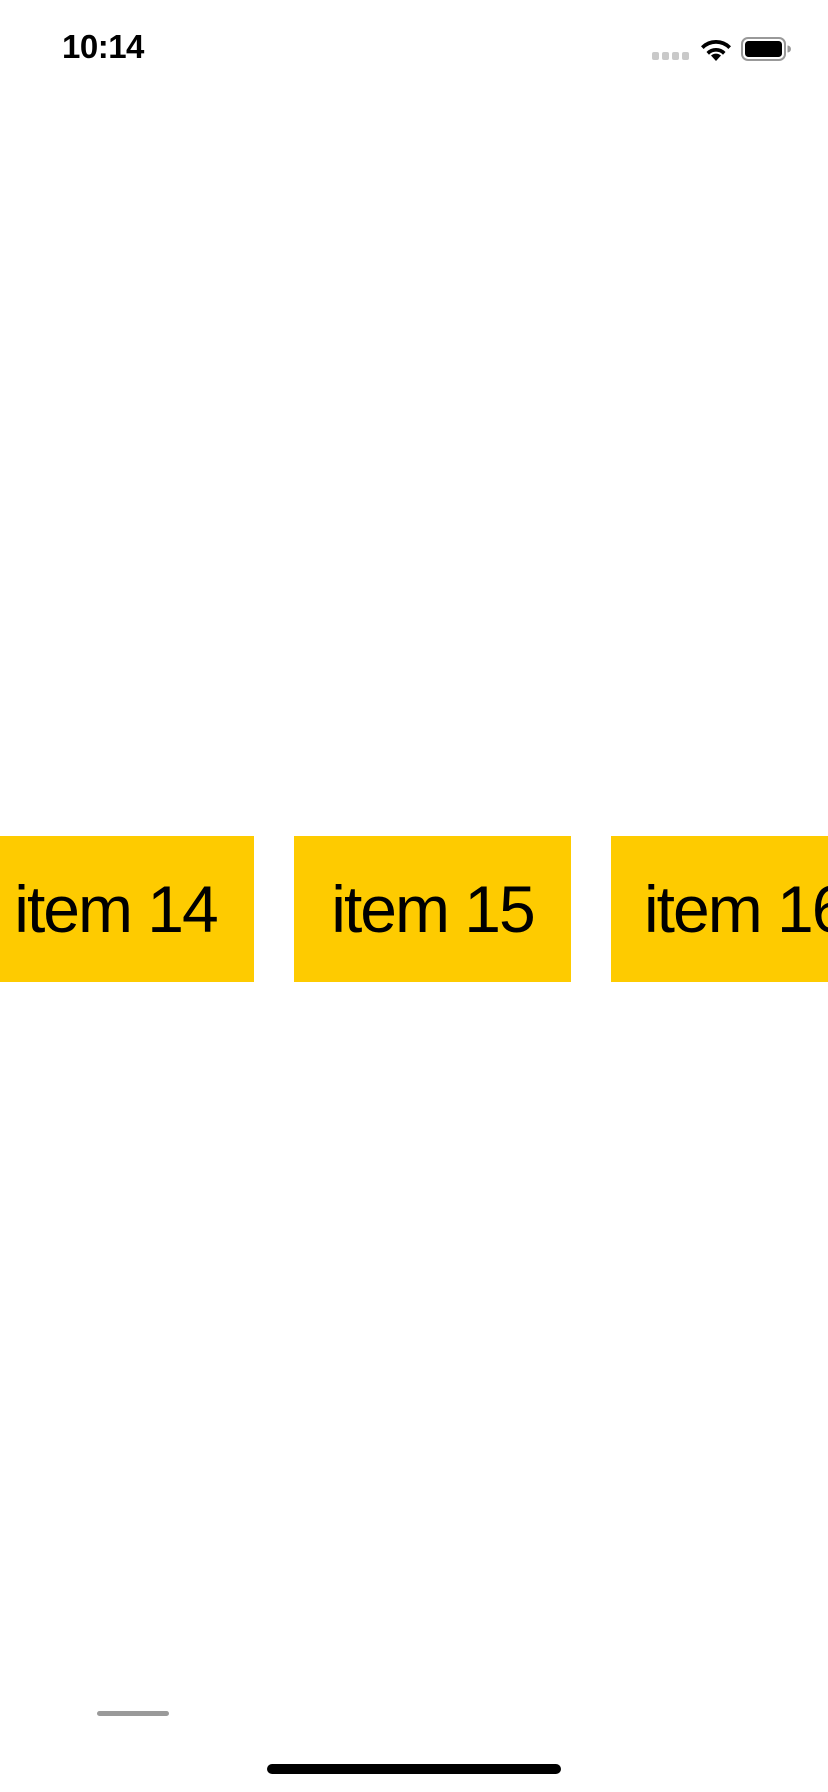 This screenshot has height=1792, width=828. What do you see at coordinates (133, 1713) in the screenshot?
I see `horizontal-scroll-indicator` at bounding box center [133, 1713].